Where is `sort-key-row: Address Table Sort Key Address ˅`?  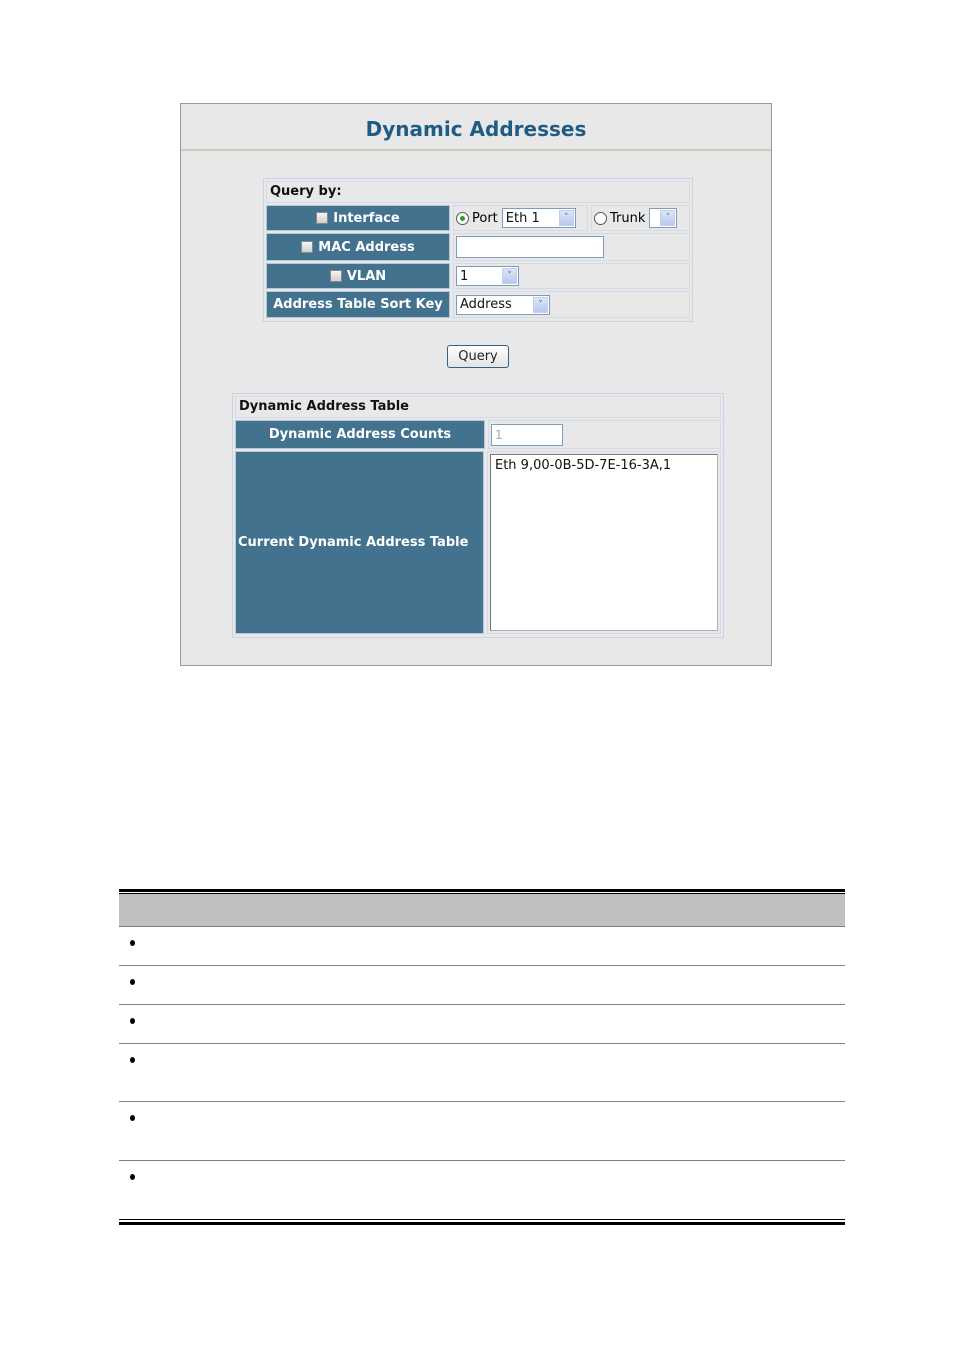
sort-key-row: Address Table Sort Key Address ˅ is located at coordinates (478, 304).